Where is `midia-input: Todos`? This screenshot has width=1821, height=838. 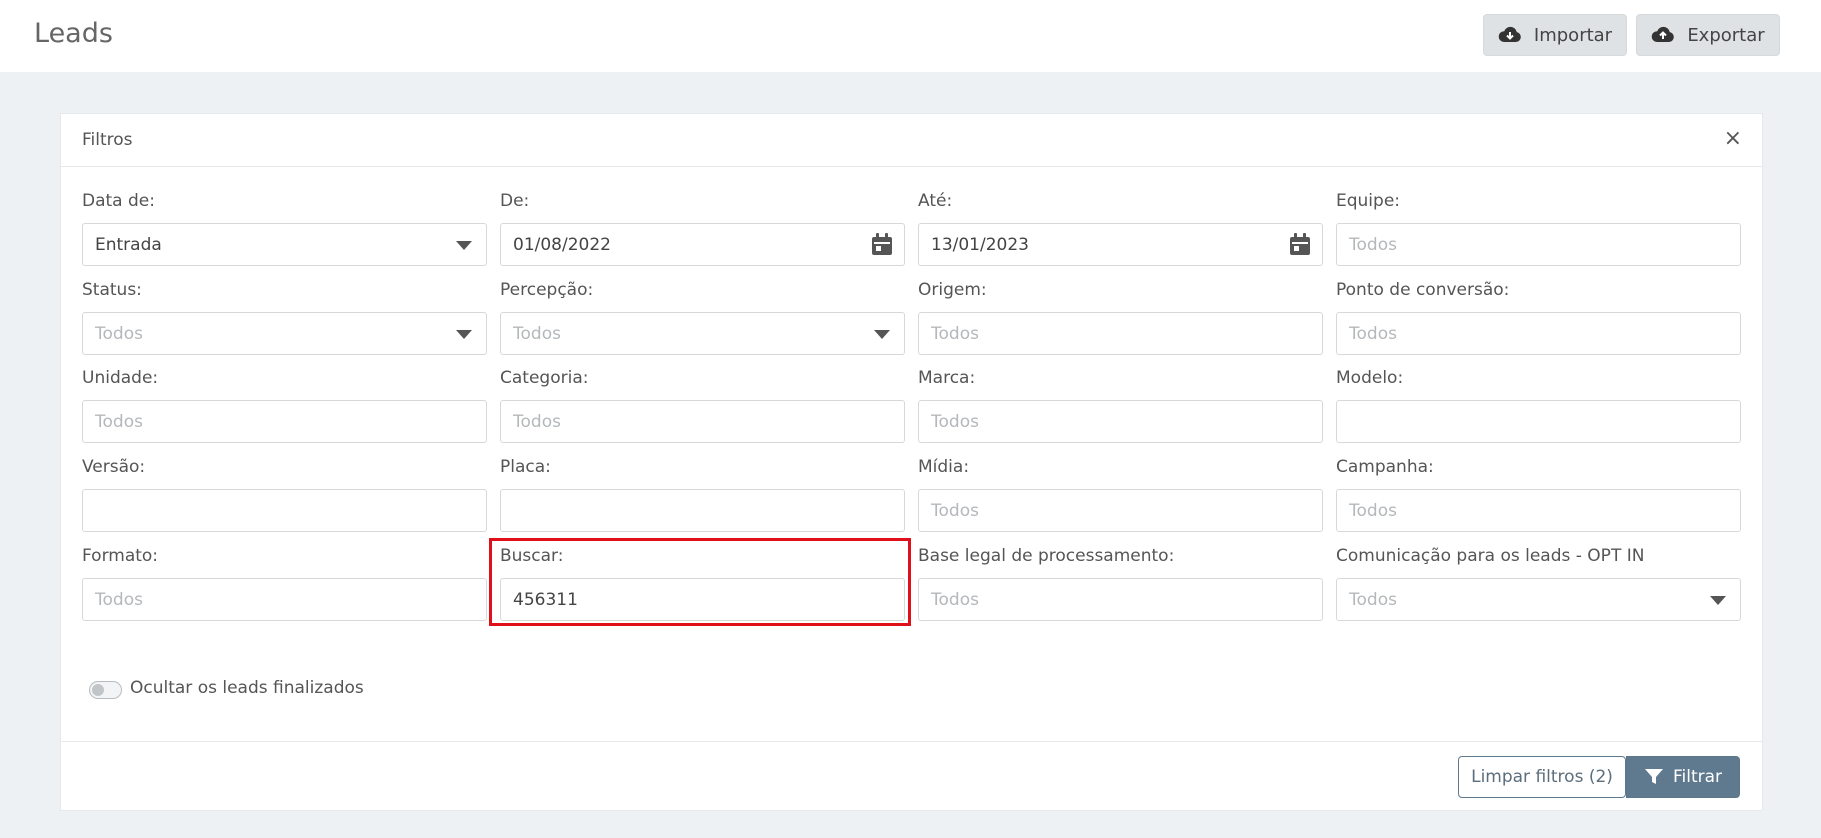 midia-input: Todos is located at coordinates (1120, 510).